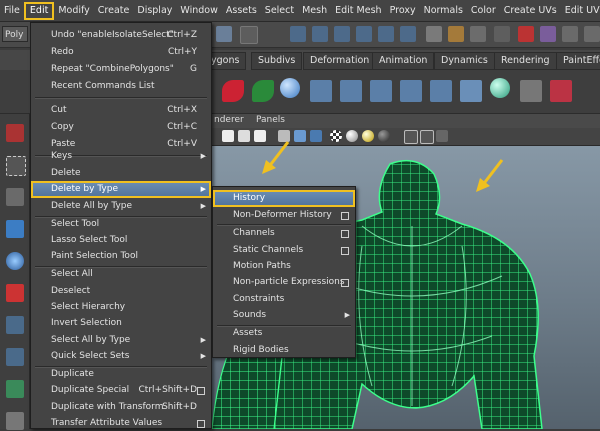 The width and height of the screenshot is (600, 431). Describe the element at coordinates (121, 240) in the screenshot. I see `edit-menu-lasso-select-tool: Lasso Select Tool` at that location.